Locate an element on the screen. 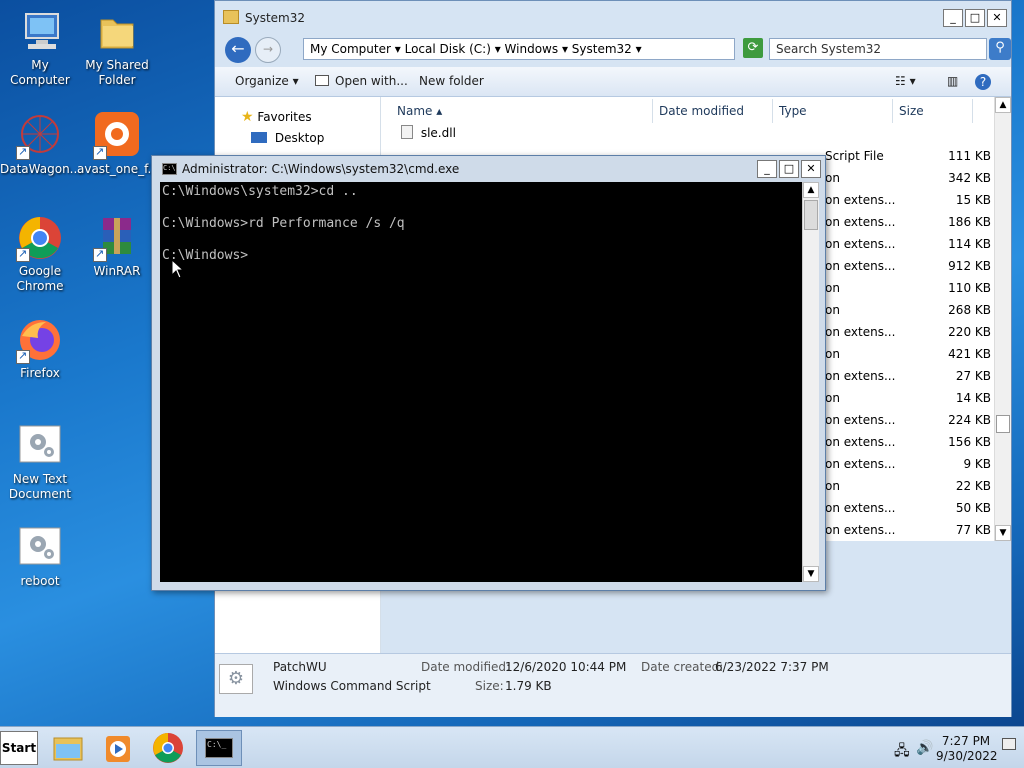  desktop-icon-label: Firefox is located at coordinates (40, 373).